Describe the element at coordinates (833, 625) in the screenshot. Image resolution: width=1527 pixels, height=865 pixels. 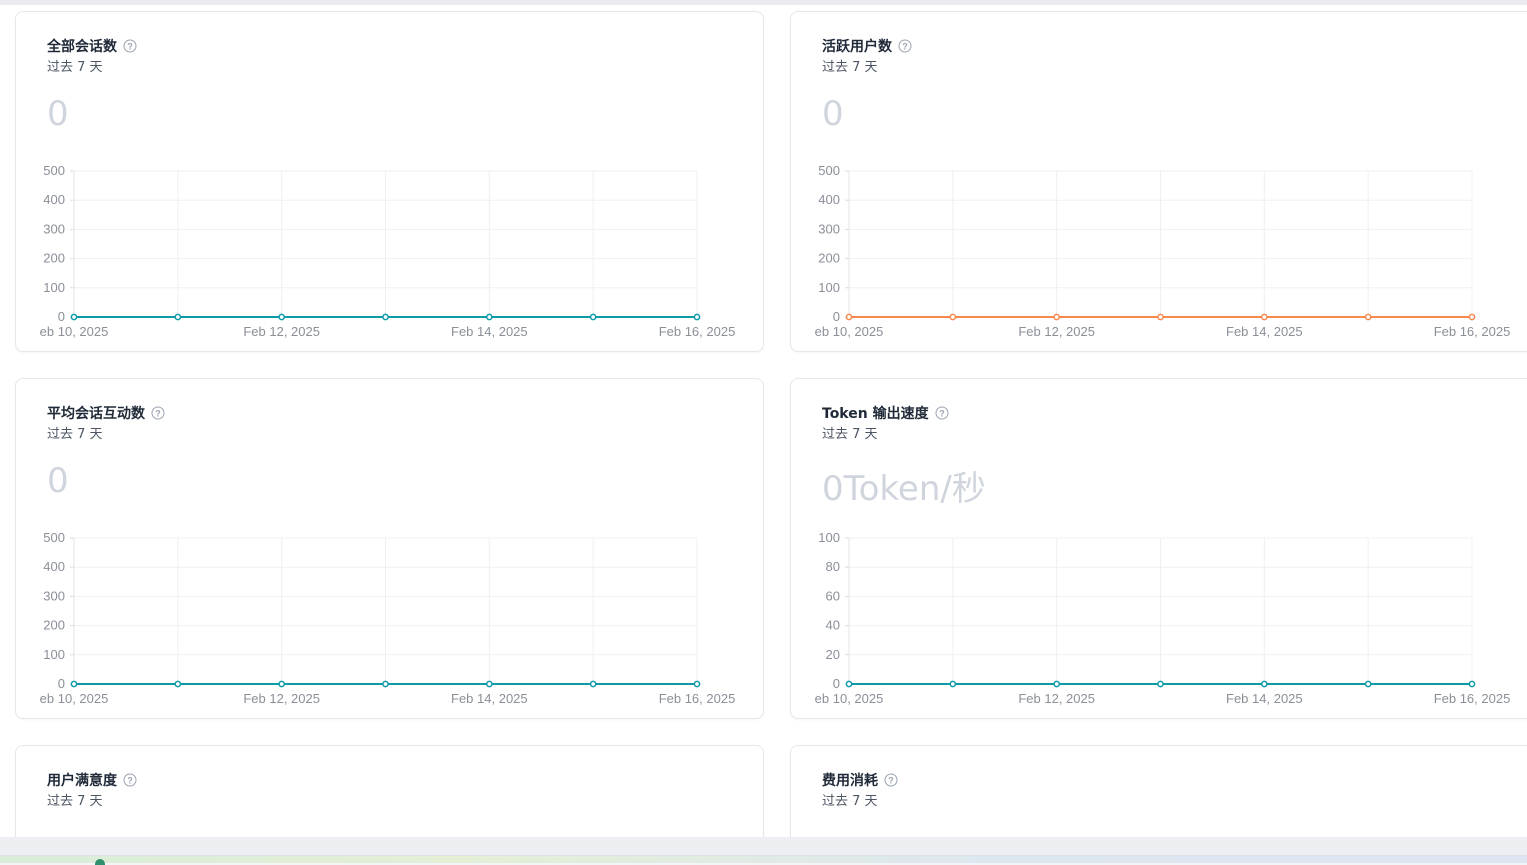
I see `y-tick-label: 40` at that location.